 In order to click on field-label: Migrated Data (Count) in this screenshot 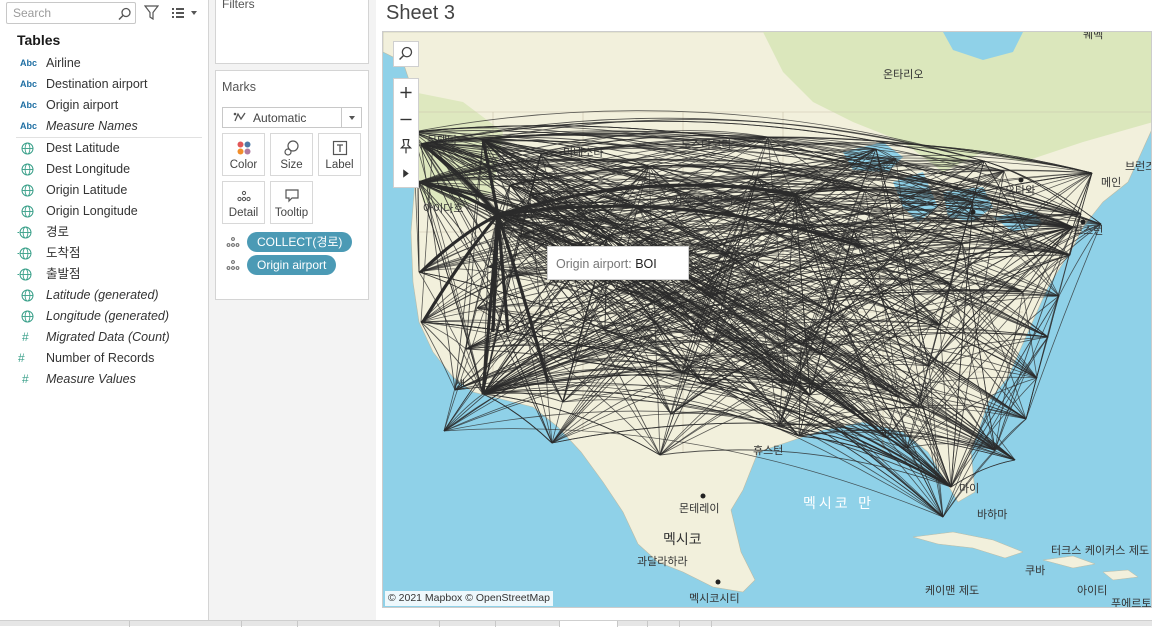, I will do `click(108, 337)`.